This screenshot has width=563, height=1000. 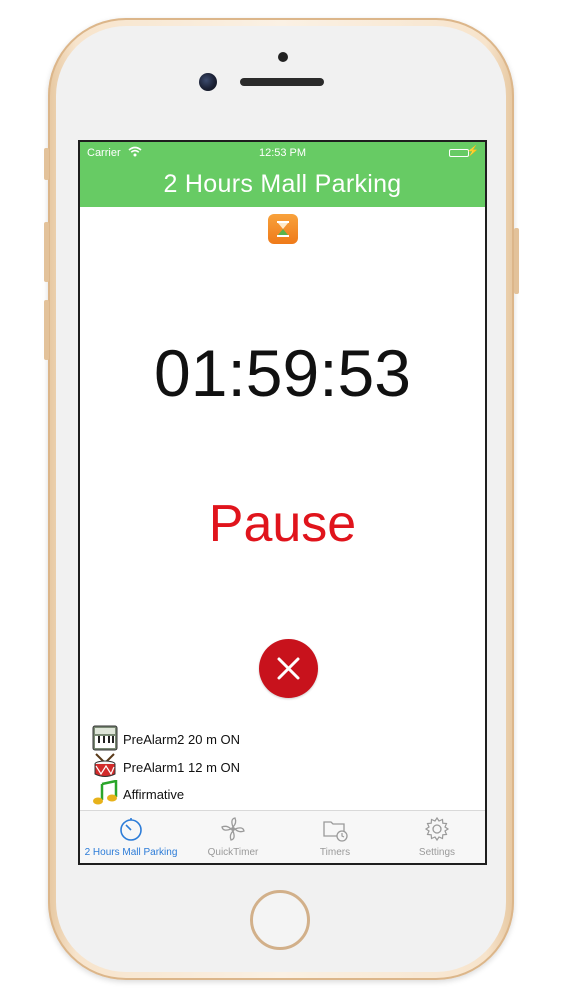 I want to click on alarm-label: PreAlarm1 12 m ON, so click(x=182, y=767).